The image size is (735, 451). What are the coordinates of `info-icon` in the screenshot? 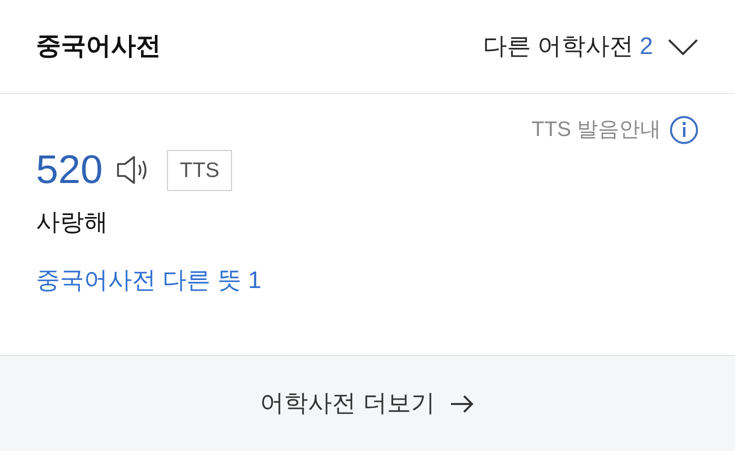 It's located at (684, 129).